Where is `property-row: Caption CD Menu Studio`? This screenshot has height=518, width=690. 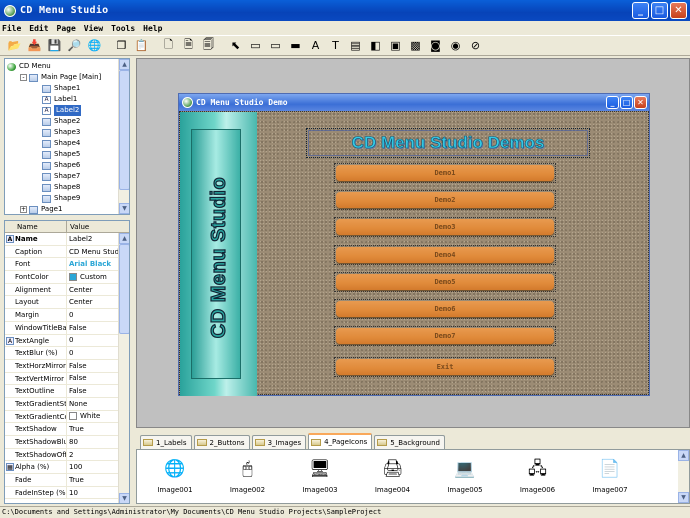 property-row: Caption CD Menu Studio is located at coordinates (67, 252).